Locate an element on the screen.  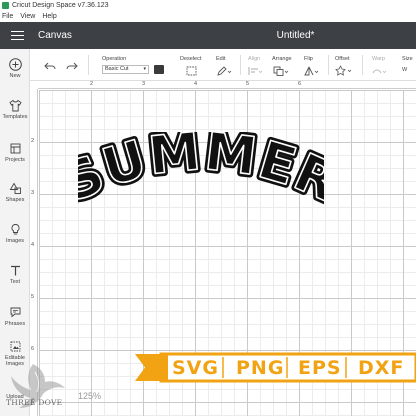
redo-button is located at coordinates (72, 65).